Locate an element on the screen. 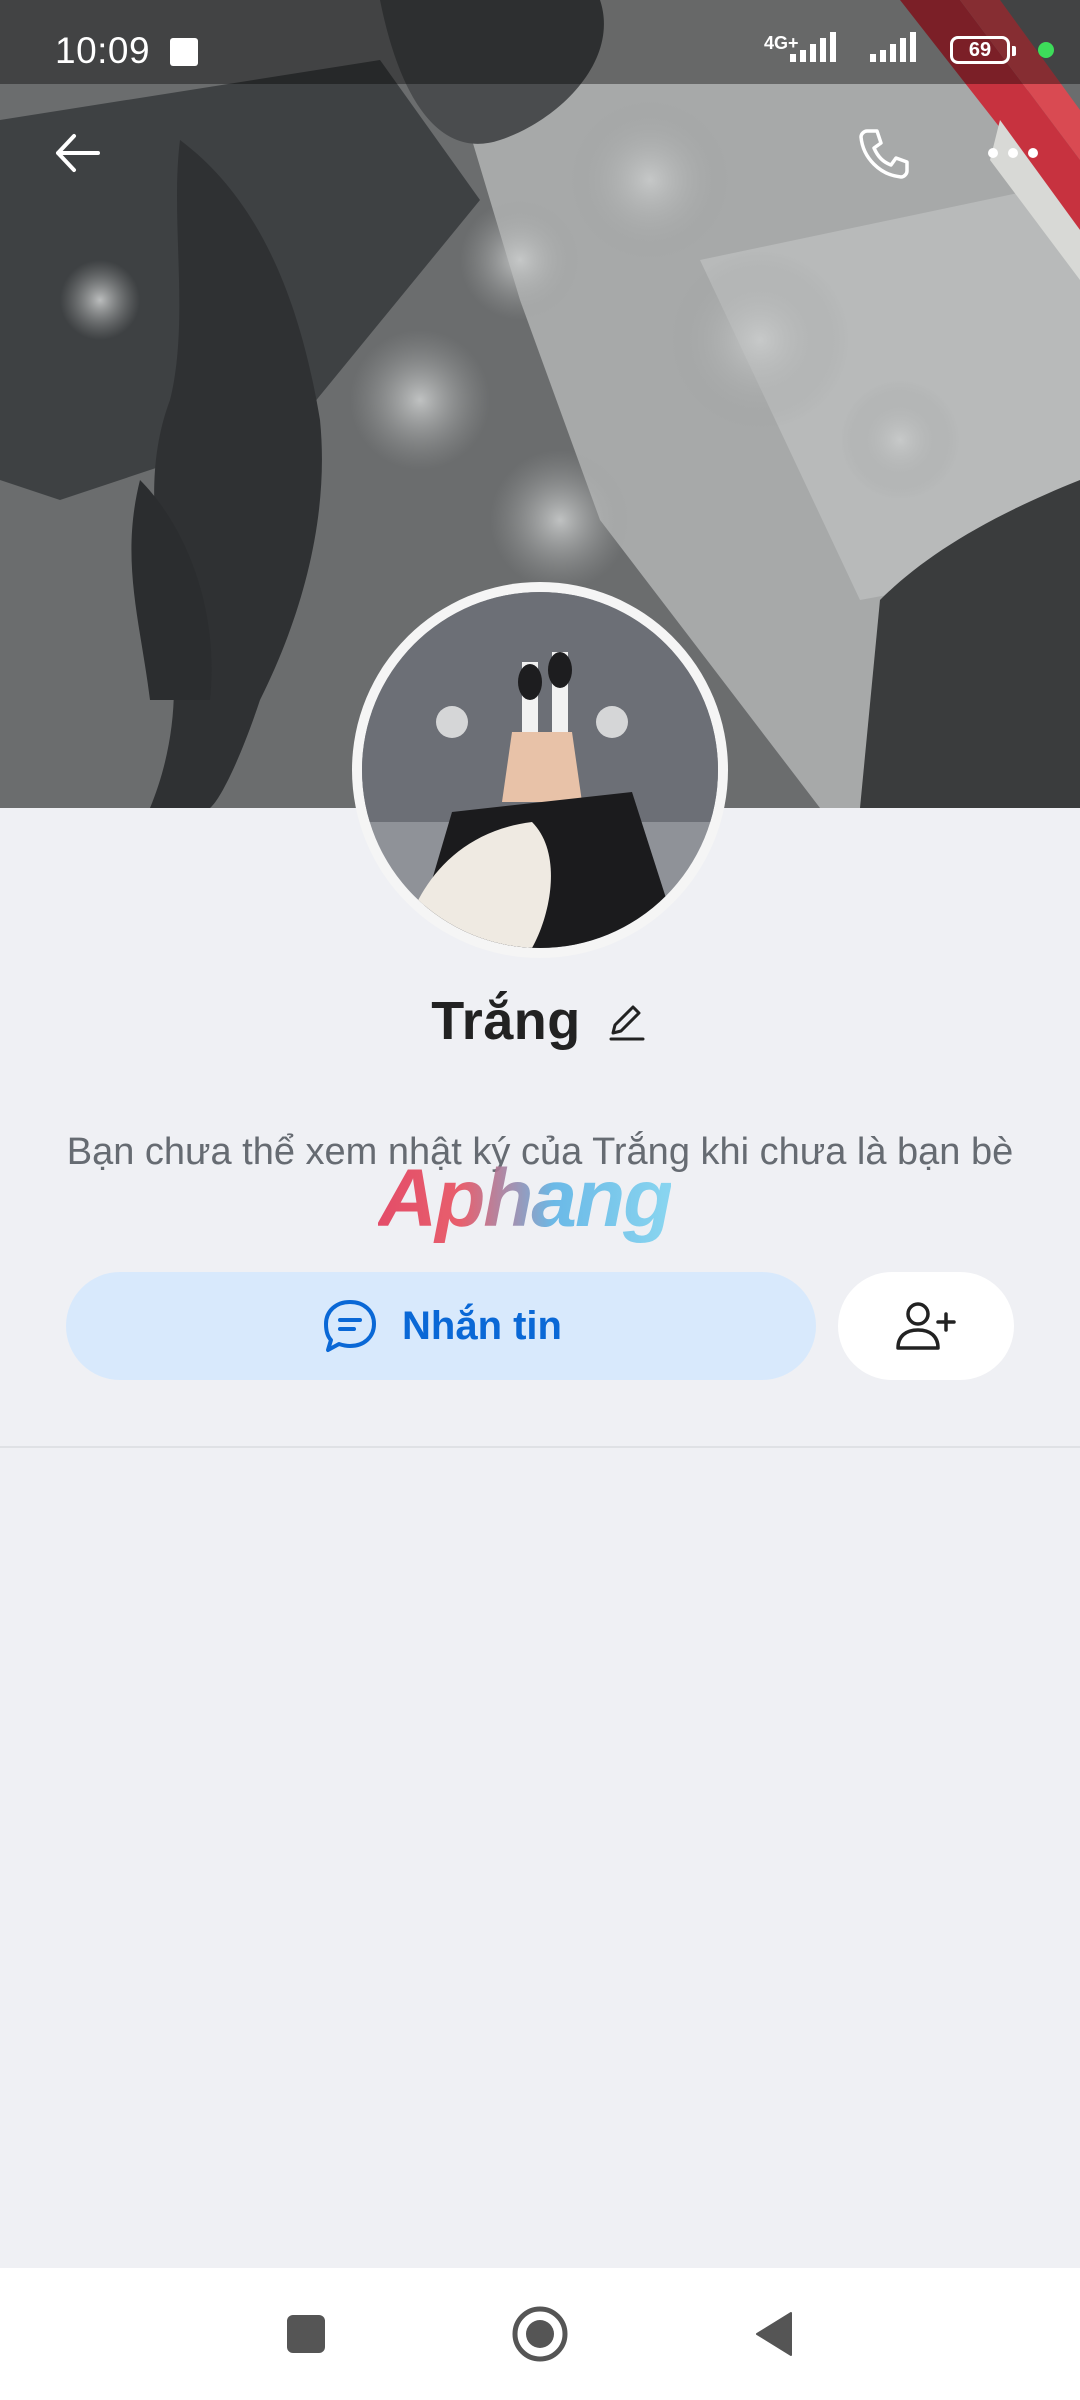 The image size is (1080, 2400). back-arrow-icon is located at coordinates (78, 153).